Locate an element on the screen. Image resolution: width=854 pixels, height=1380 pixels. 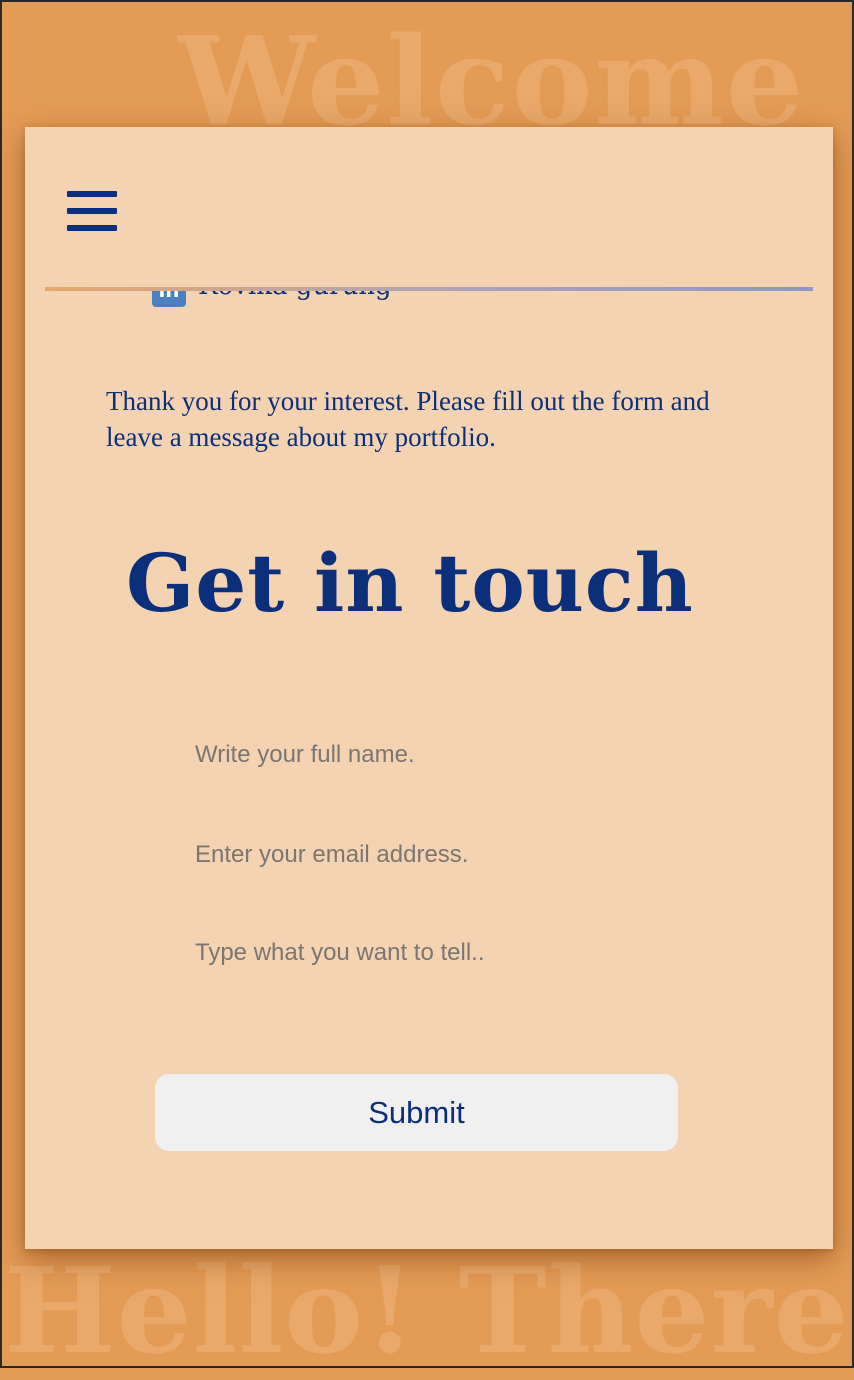
name-field is located at coordinates (429, 755).